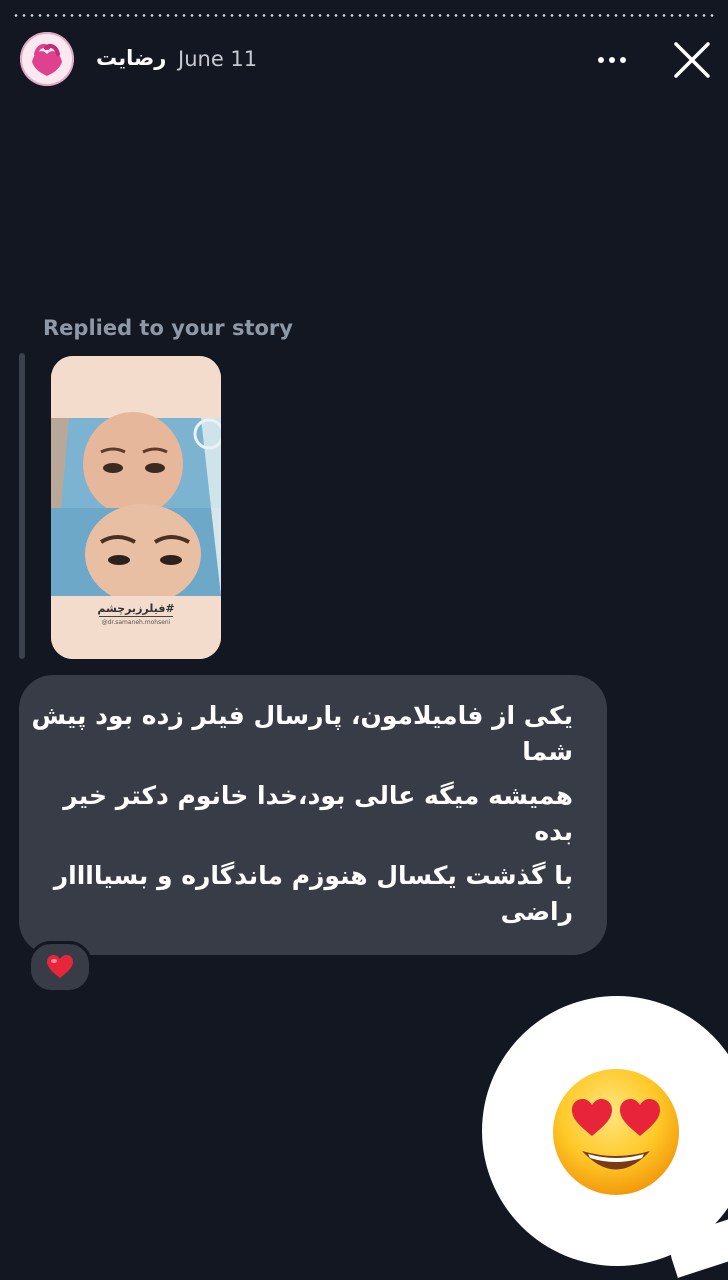  Describe the element at coordinates (313, 875) in the screenshot. I see `message-line: با گذشت یکسال هنوزم ماندگاره و بسیاااار` at that location.